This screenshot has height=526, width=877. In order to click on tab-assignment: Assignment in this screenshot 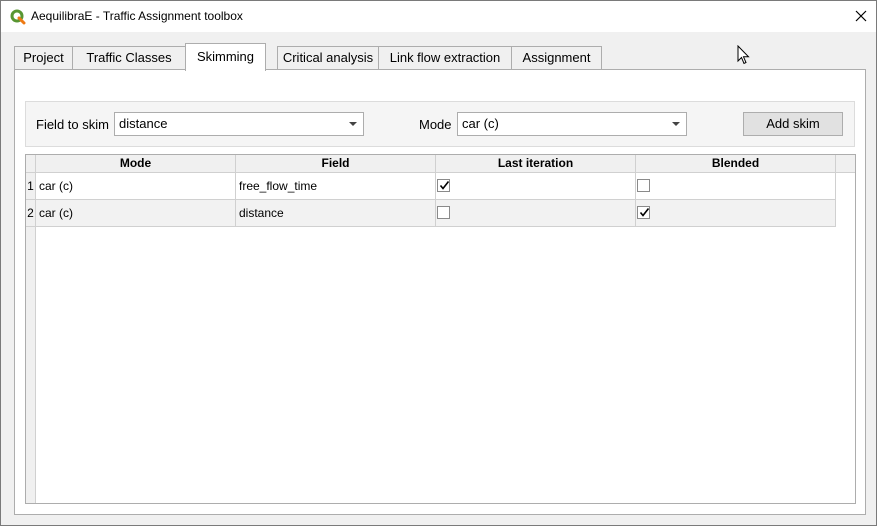, I will do `click(556, 58)`.